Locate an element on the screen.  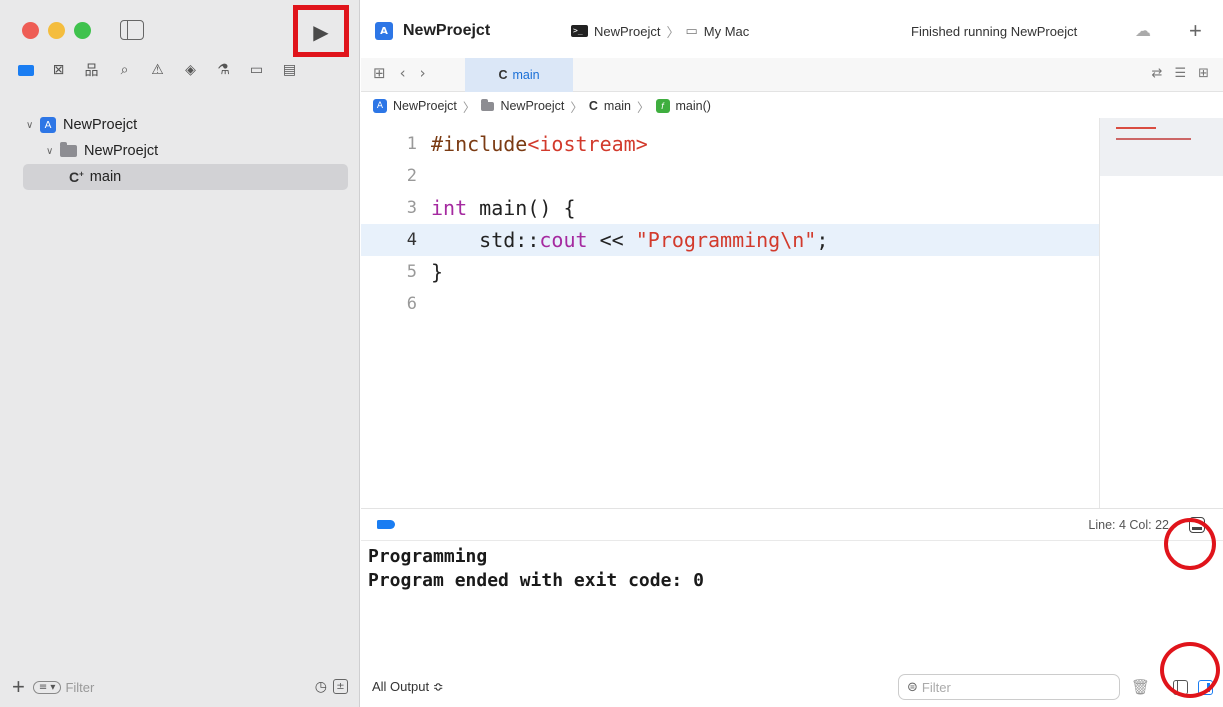
breakpoints-toggle-icon is located at coordinates (386, 524).